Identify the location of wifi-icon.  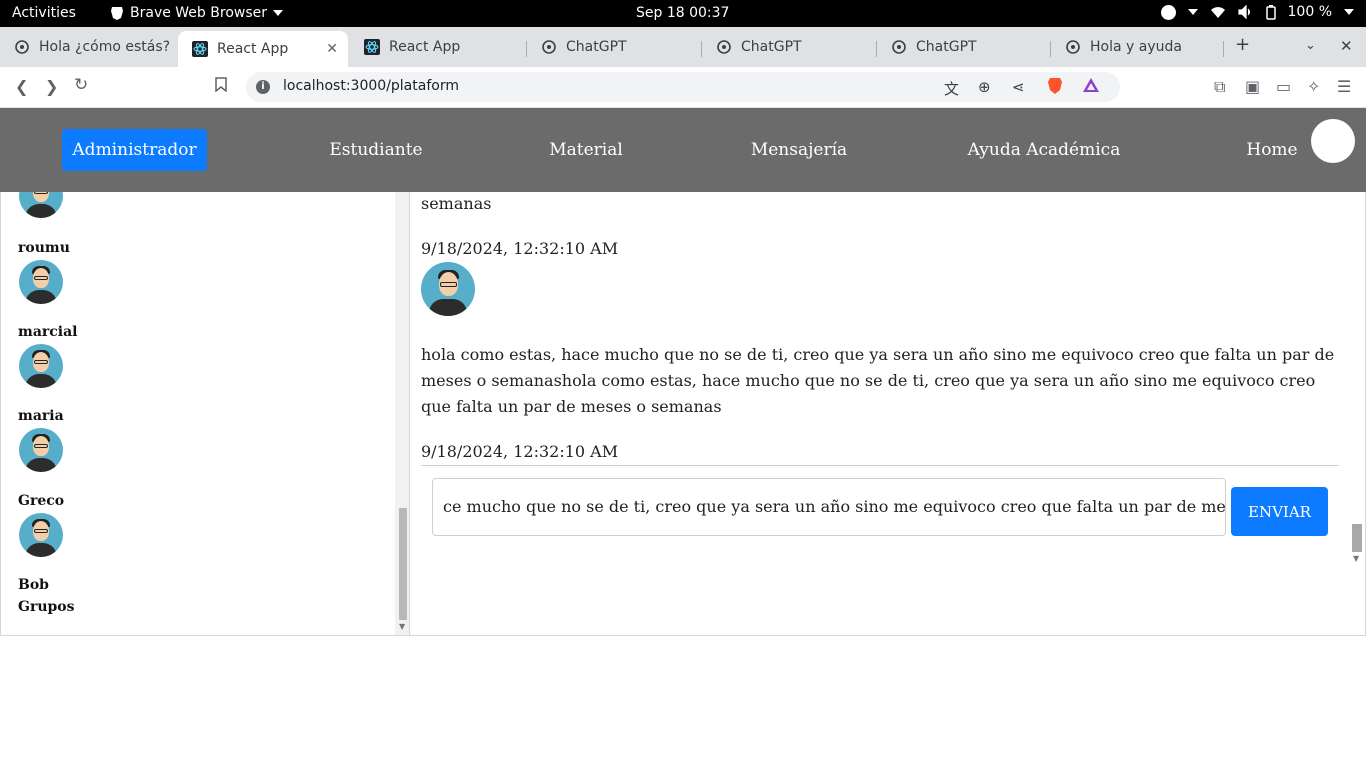
(1217, 12).